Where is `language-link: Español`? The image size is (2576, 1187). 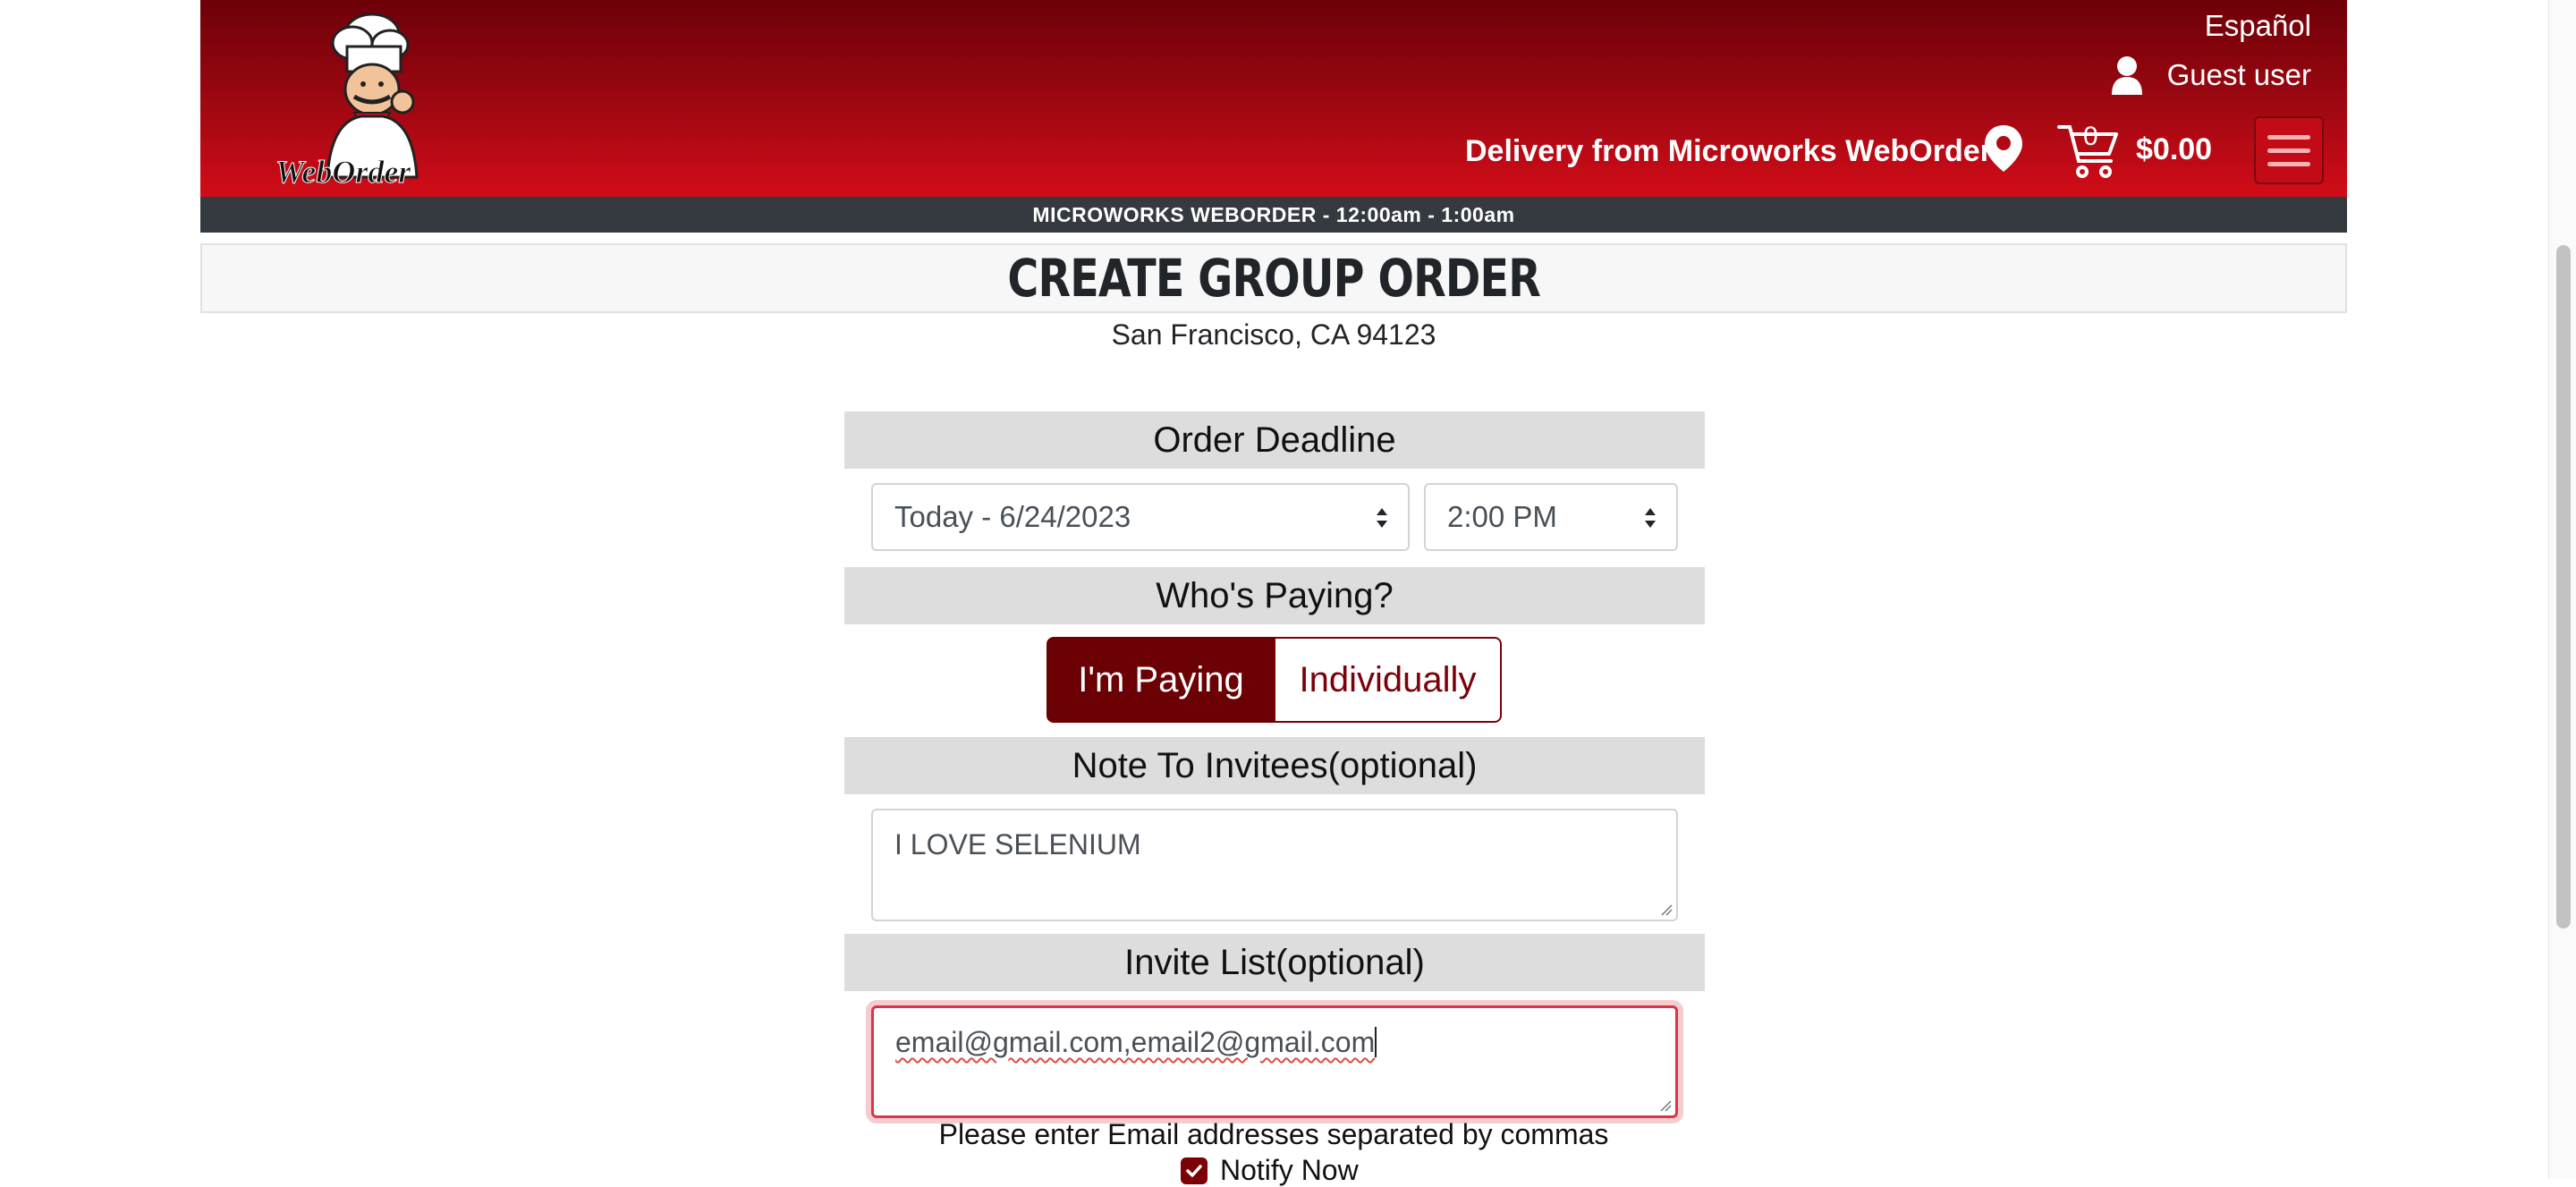 language-link: Español is located at coordinates (2258, 26).